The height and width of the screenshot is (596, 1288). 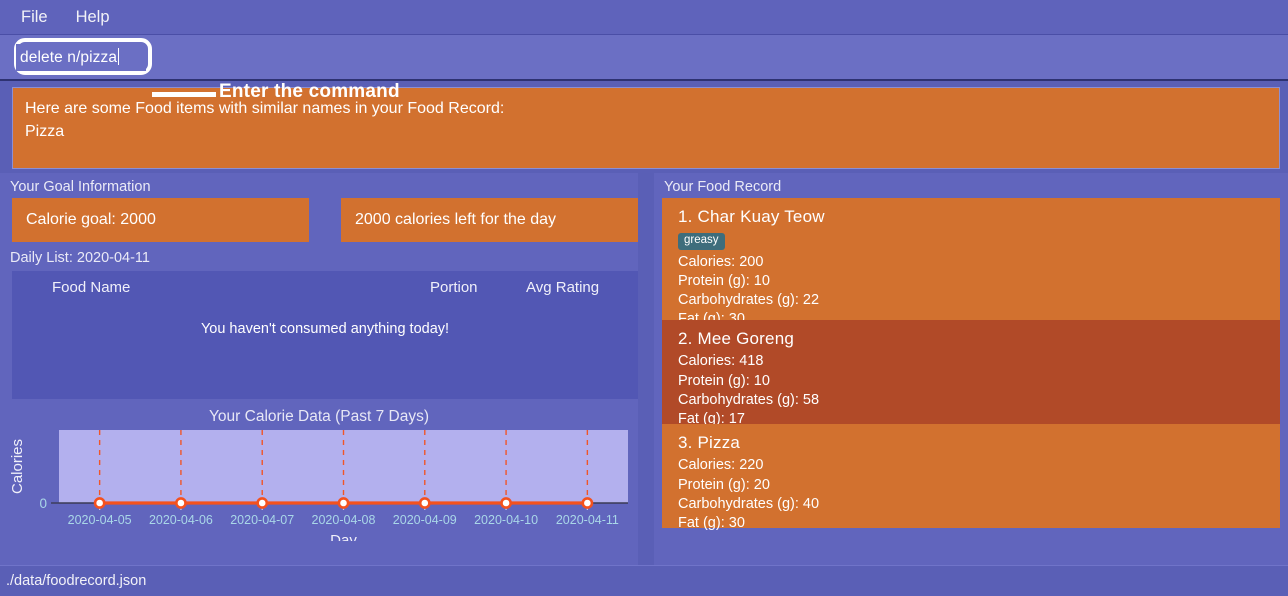 What do you see at coordinates (93, 17) in the screenshot?
I see `menu-item-help: Help` at bounding box center [93, 17].